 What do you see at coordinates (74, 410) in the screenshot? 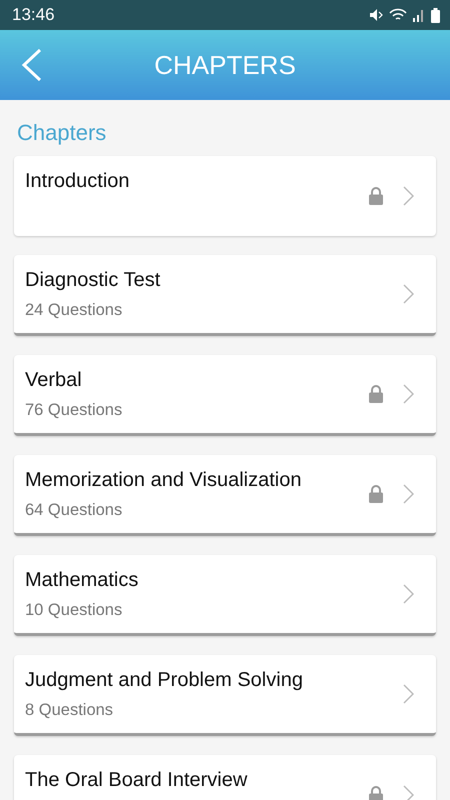
I see `question-count: 76 Questions` at bounding box center [74, 410].